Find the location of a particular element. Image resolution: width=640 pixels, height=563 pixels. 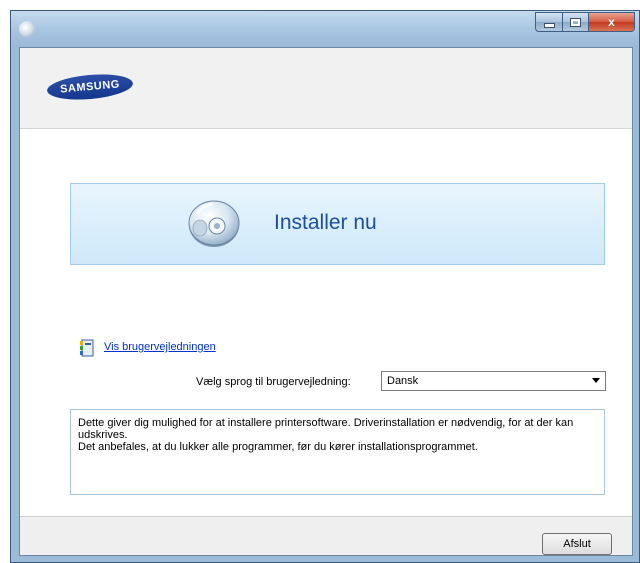

samsung-logo: SAMSUNG is located at coordinates (90, 87).